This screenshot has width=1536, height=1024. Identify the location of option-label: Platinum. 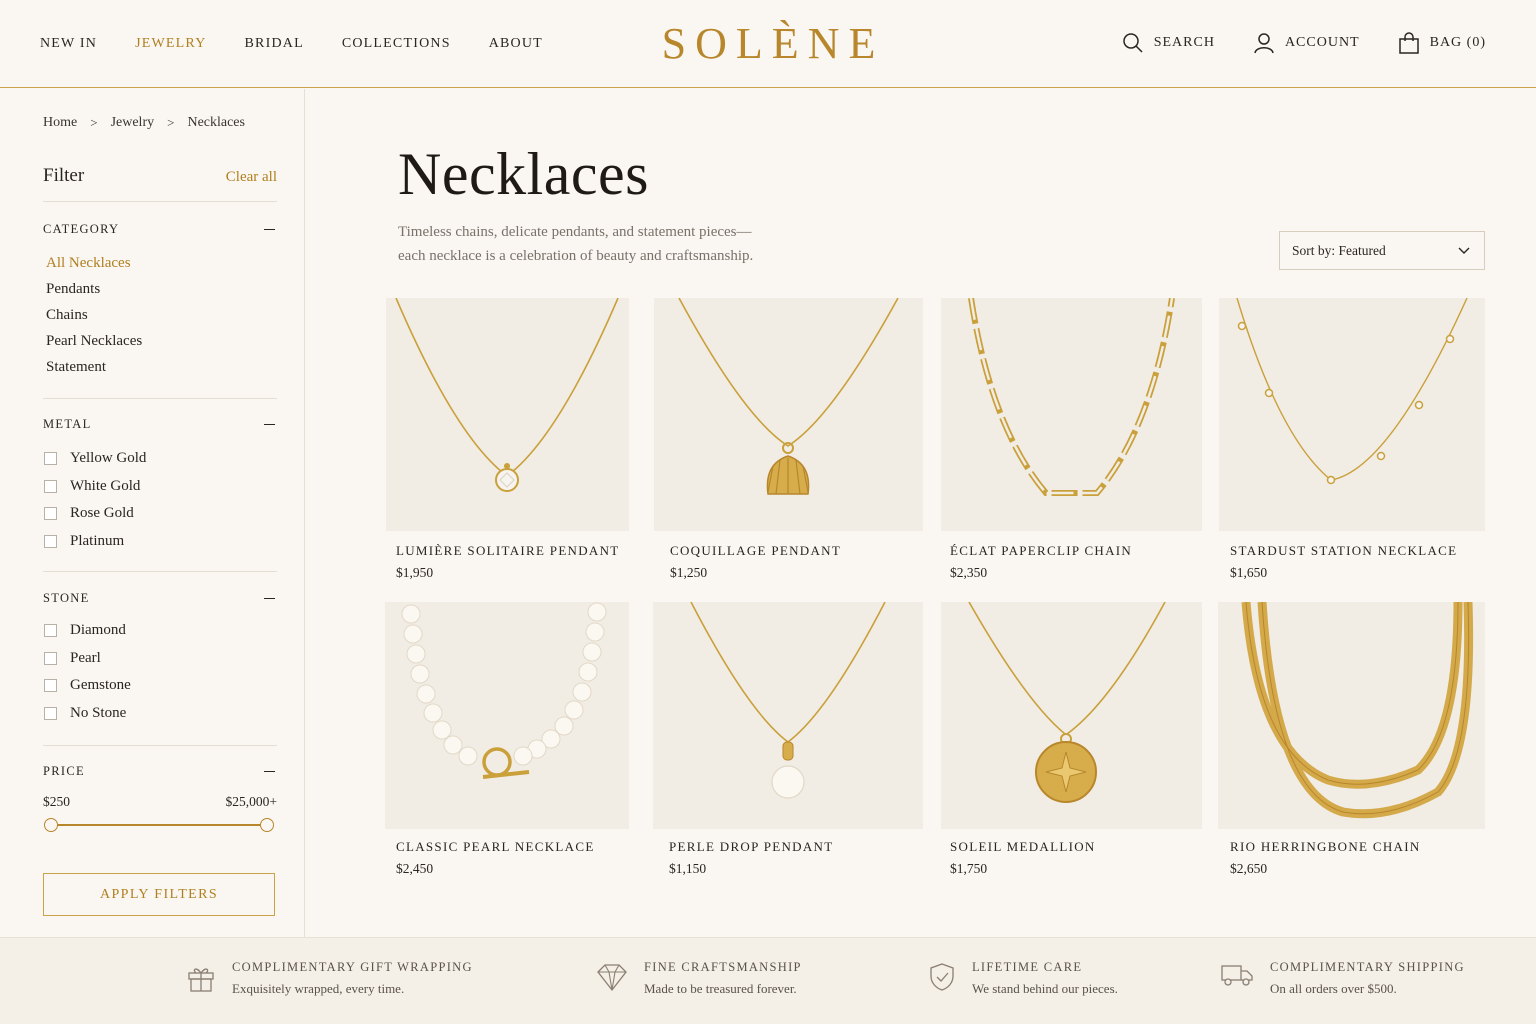
(97, 540).